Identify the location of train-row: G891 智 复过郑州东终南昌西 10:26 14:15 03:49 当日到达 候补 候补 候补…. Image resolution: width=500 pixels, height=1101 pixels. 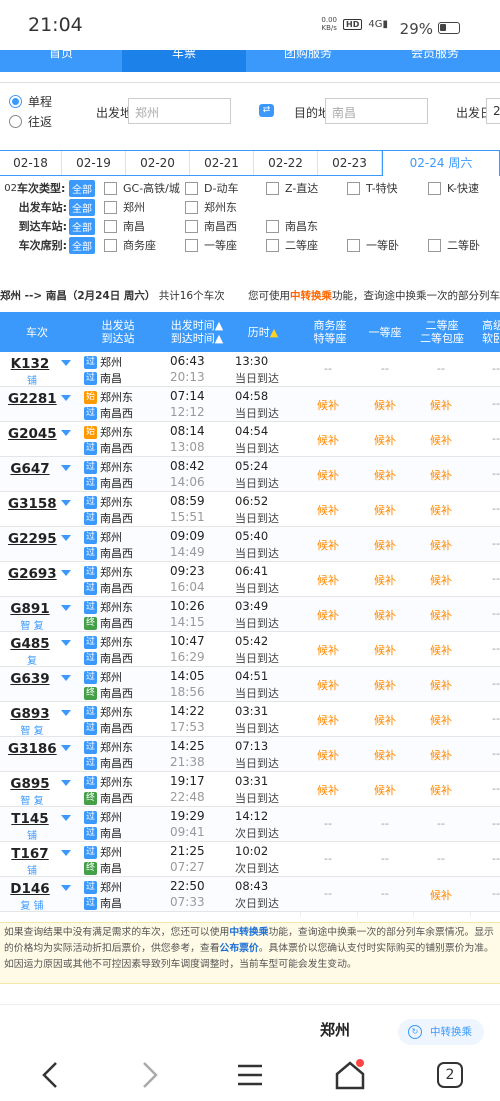
(250, 614).